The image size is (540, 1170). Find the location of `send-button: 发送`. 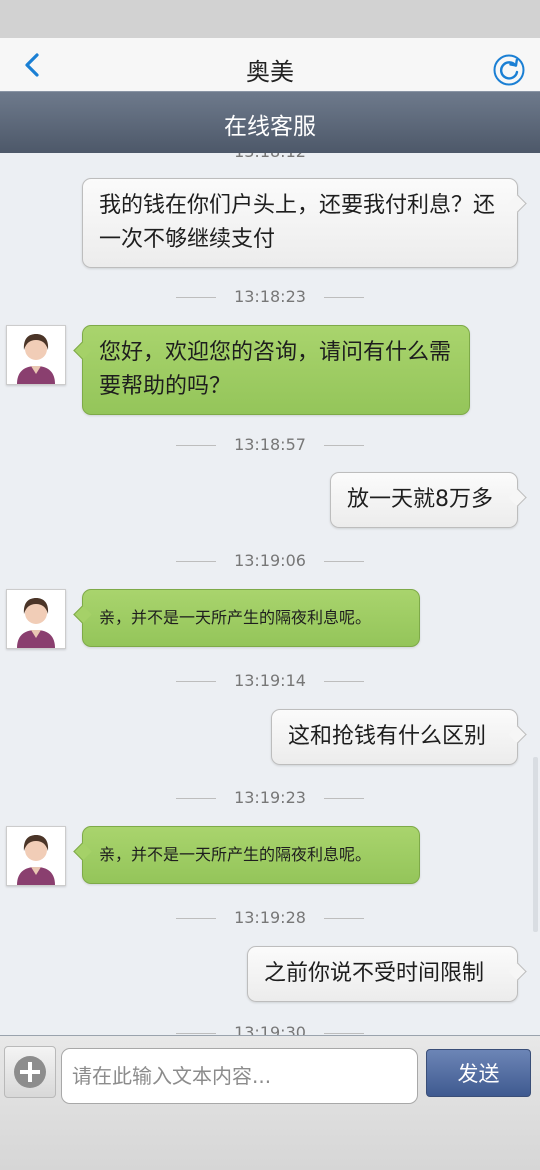

send-button: 发送 is located at coordinates (478, 1073).